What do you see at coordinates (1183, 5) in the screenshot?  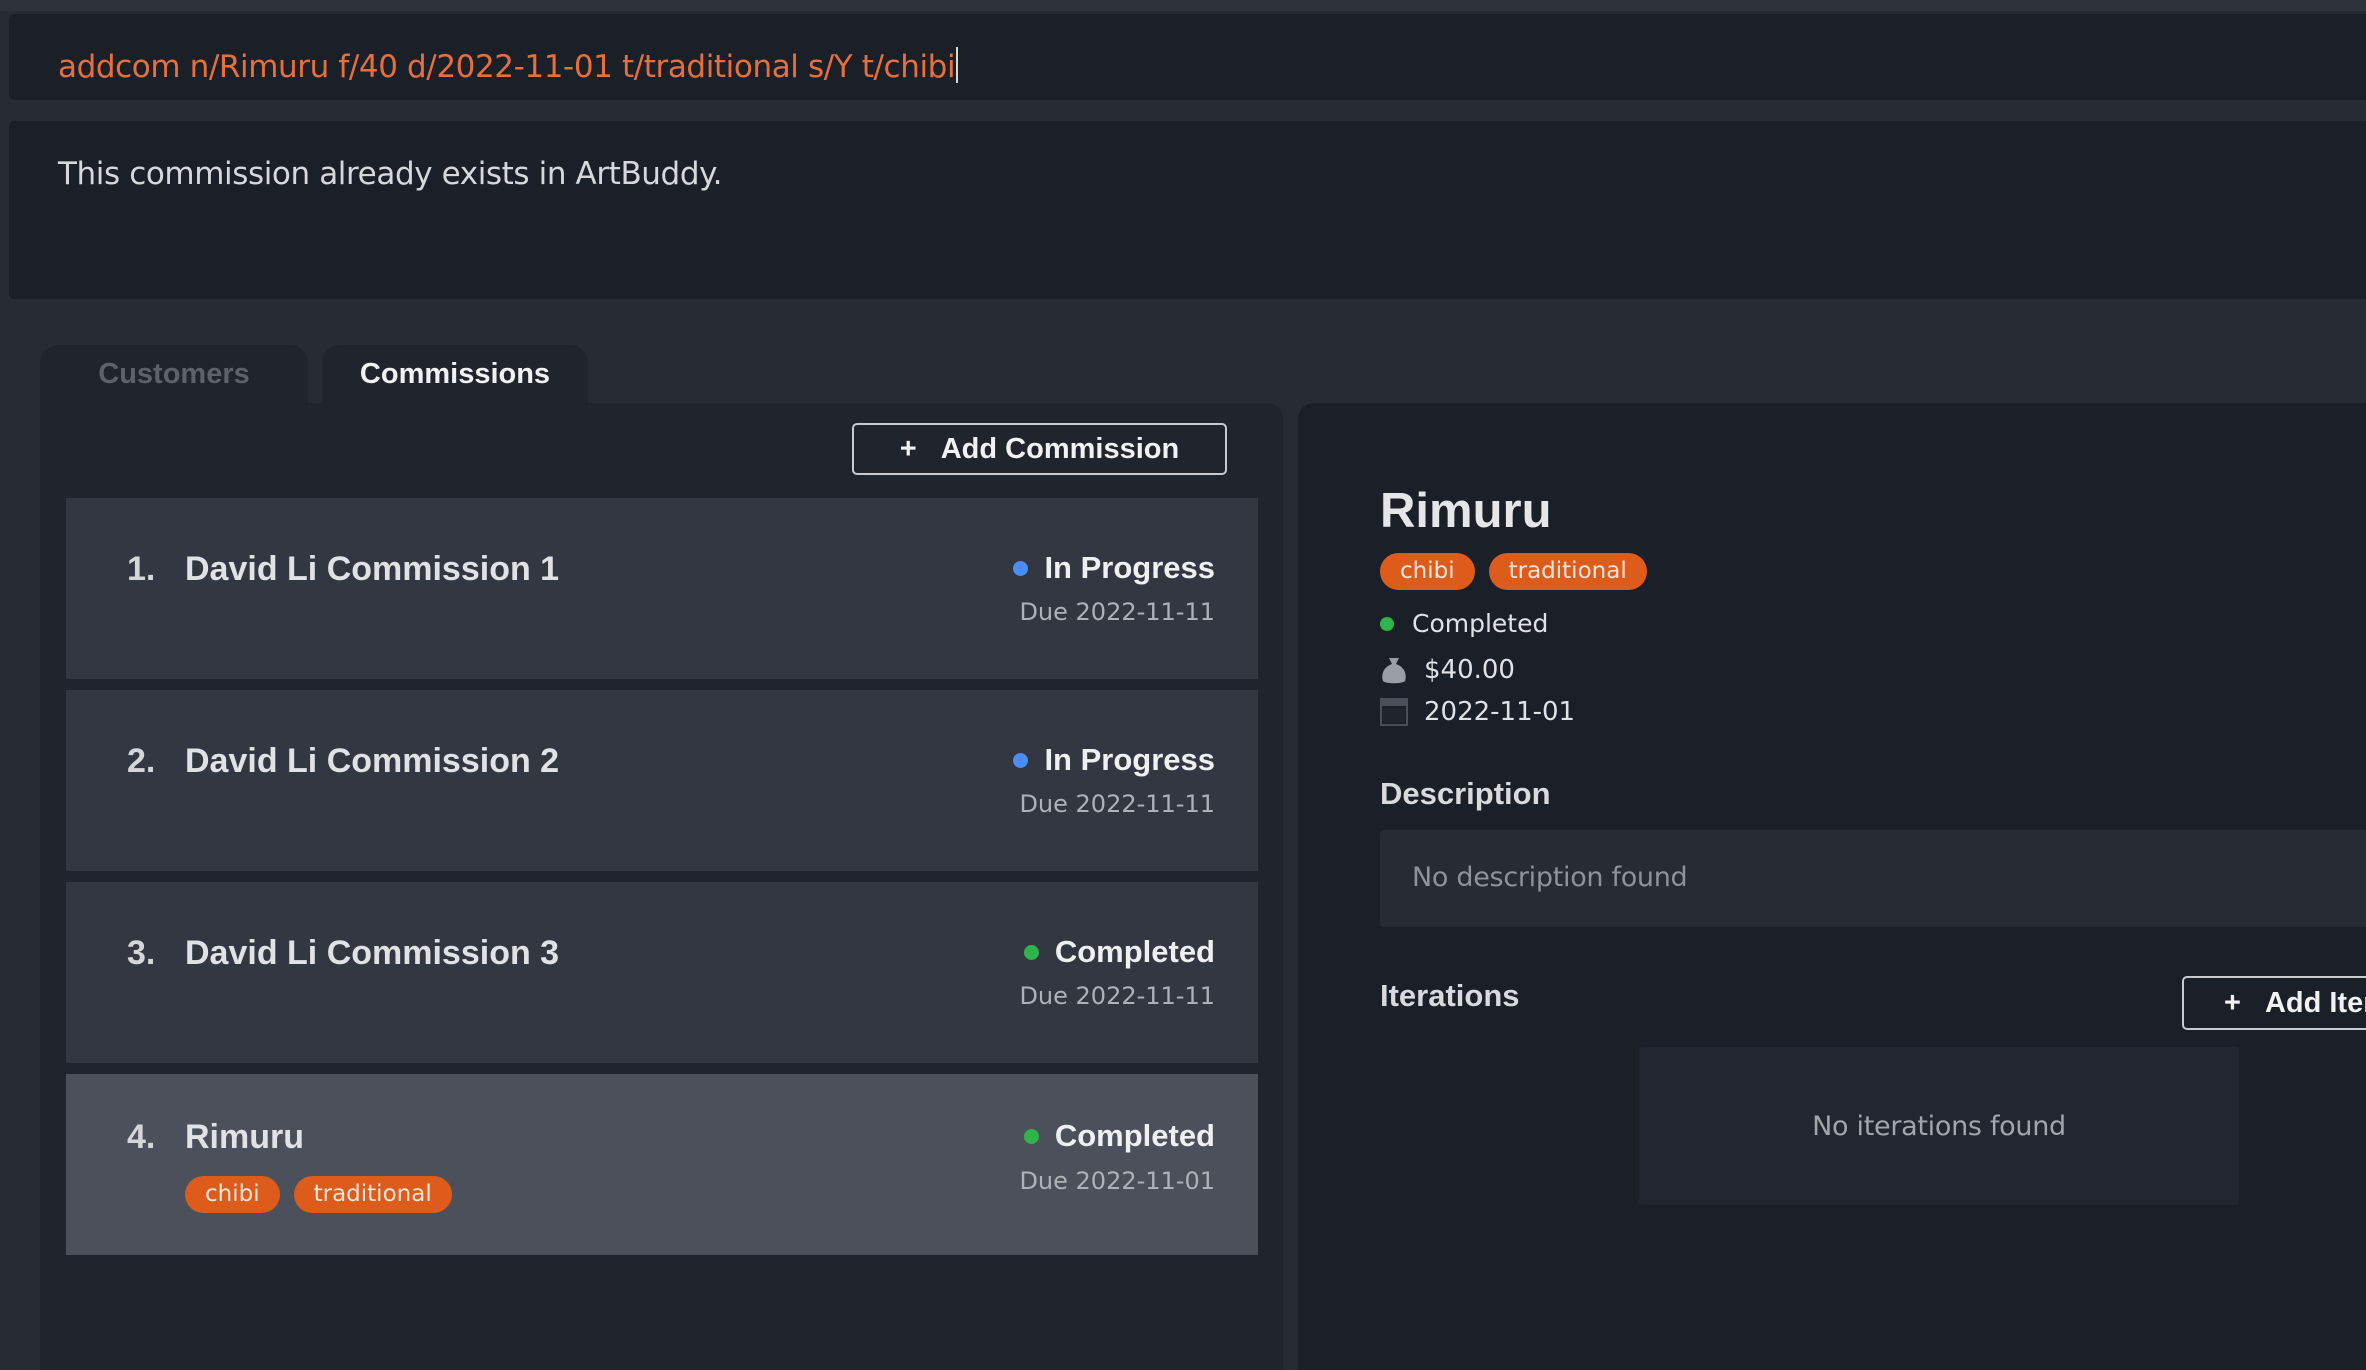 I see `window-top-strip` at bounding box center [1183, 5].